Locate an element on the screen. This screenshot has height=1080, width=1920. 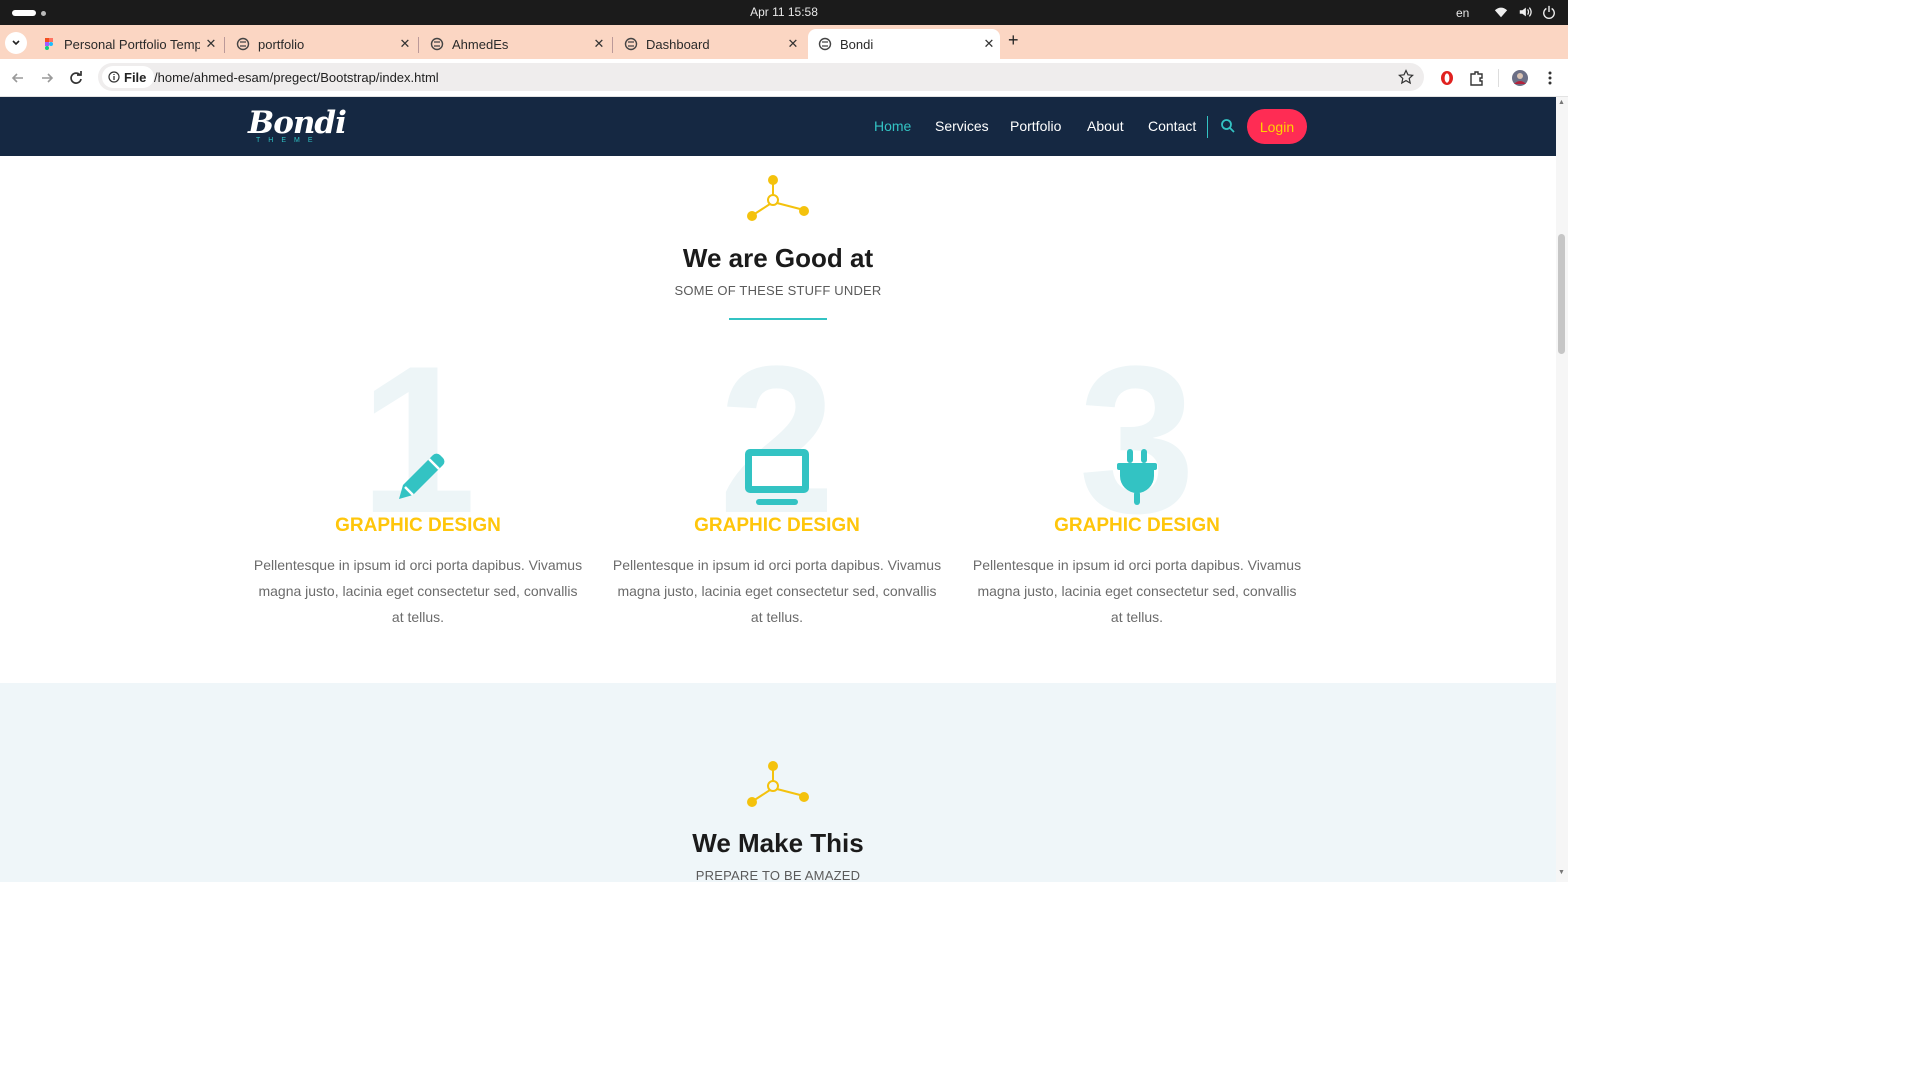
services-subtitle: SOME OF THESE STUFF UNDER is located at coordinates (778, 290).